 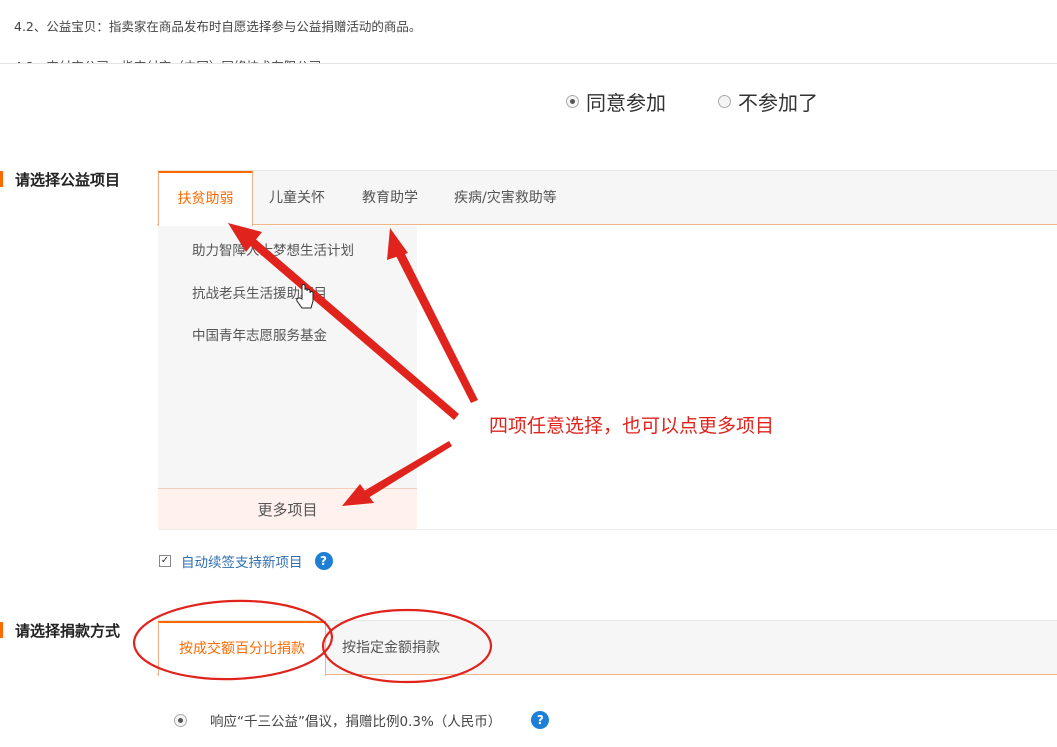 What do you see at coordinates (287, 508) in the screenshot?
I see `more-projects-button: 更多项目` at bounding box center [287, 508].